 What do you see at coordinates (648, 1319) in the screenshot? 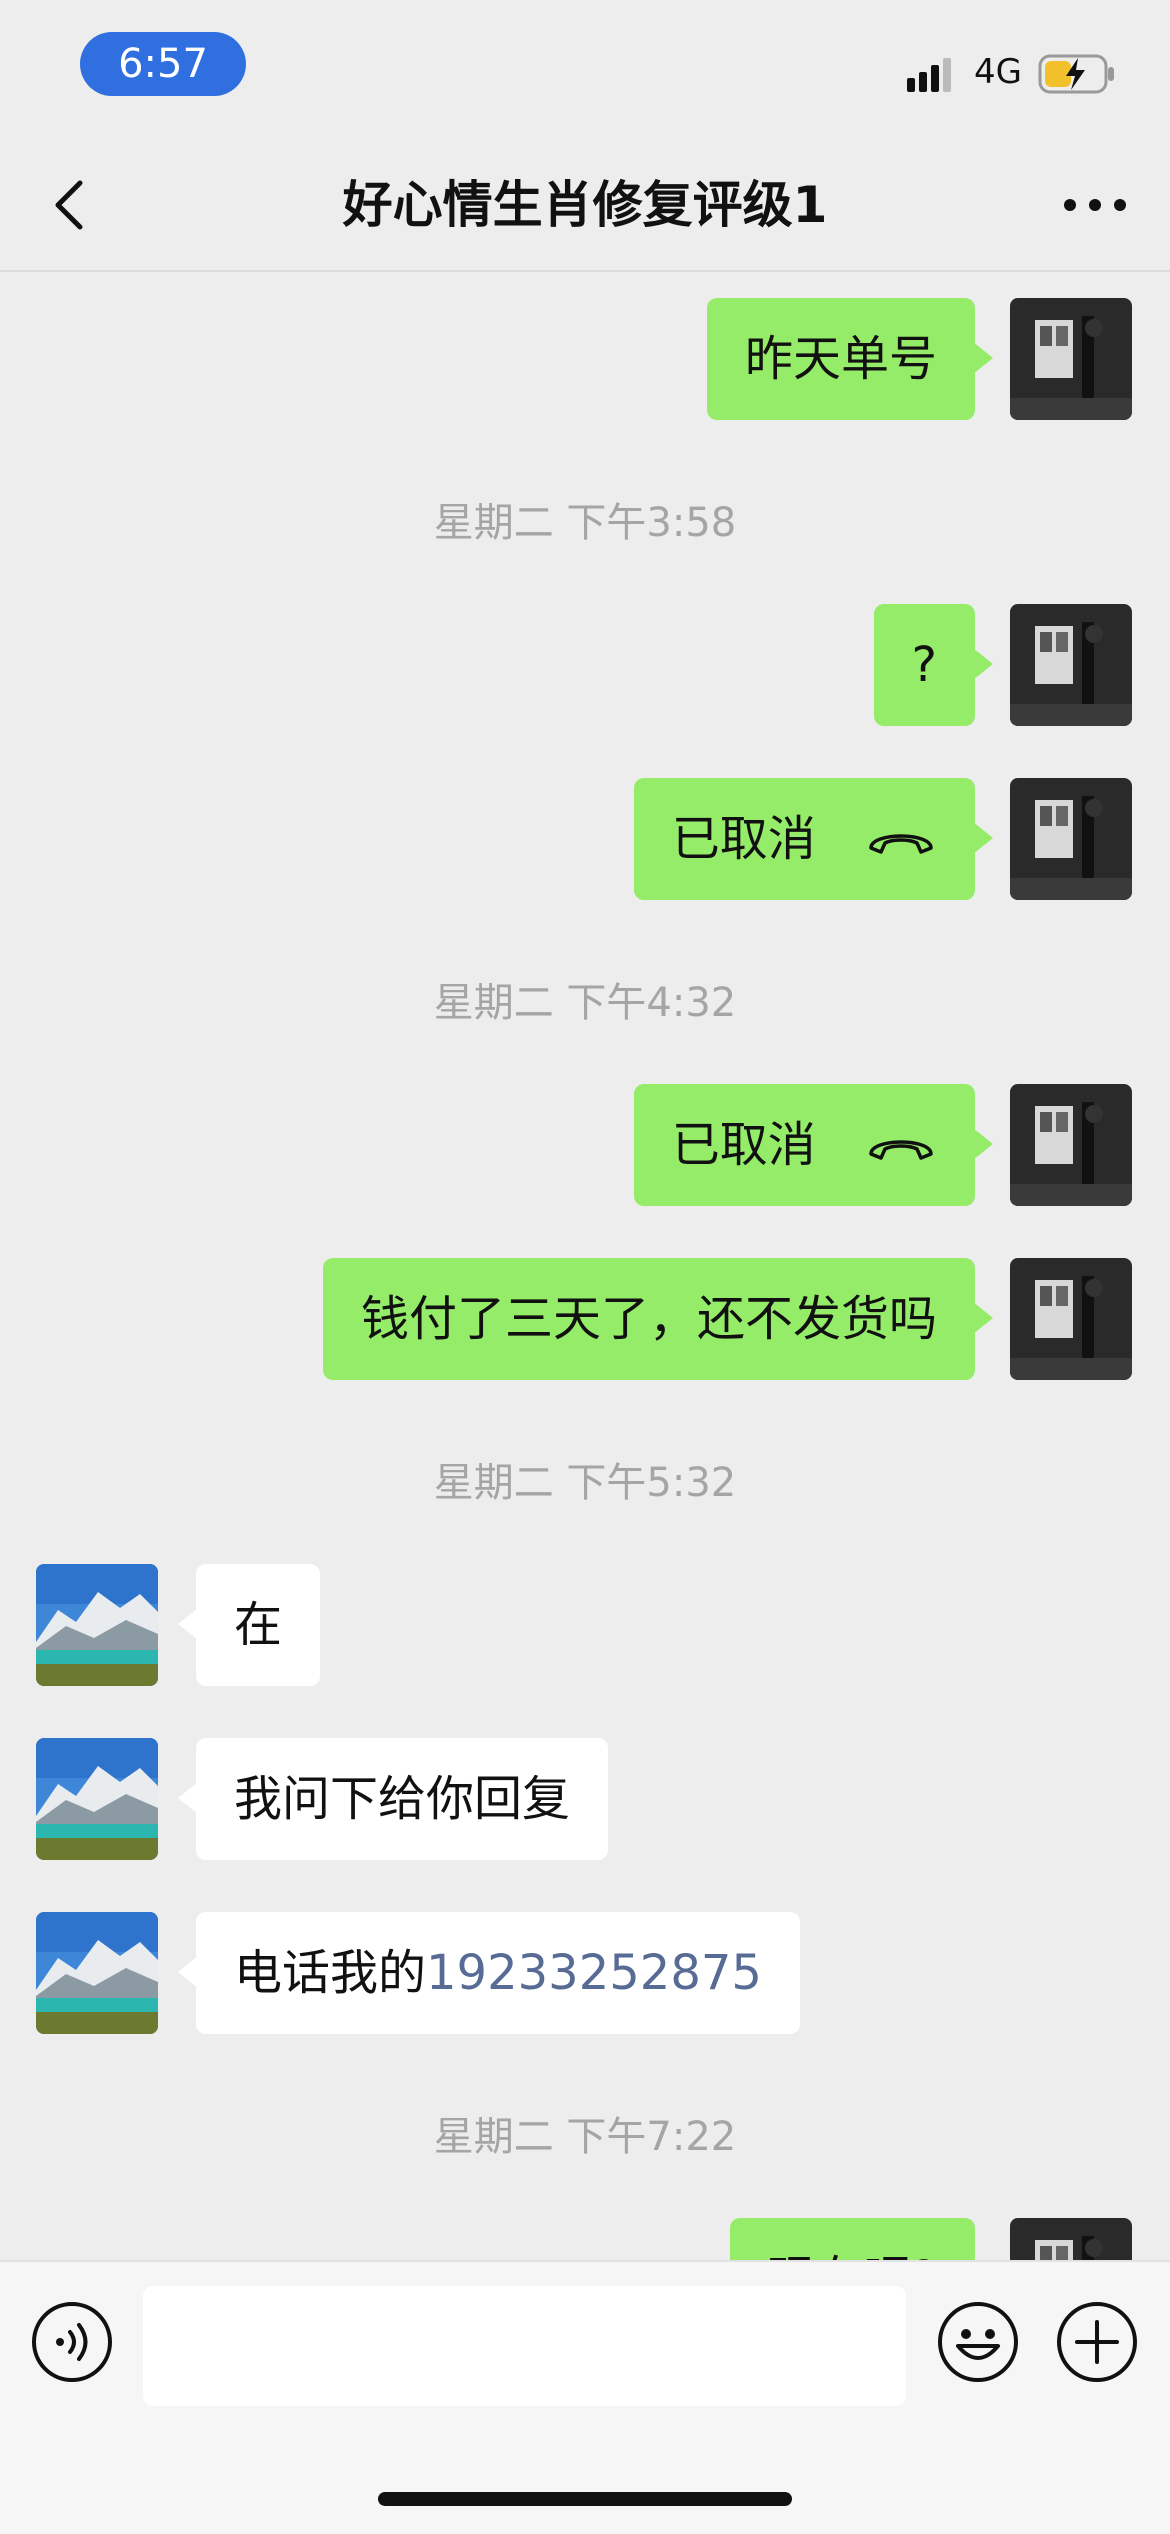
I see `message-text: 钱付了三天了，还不发货吗` at bounding box center [648, 1319].